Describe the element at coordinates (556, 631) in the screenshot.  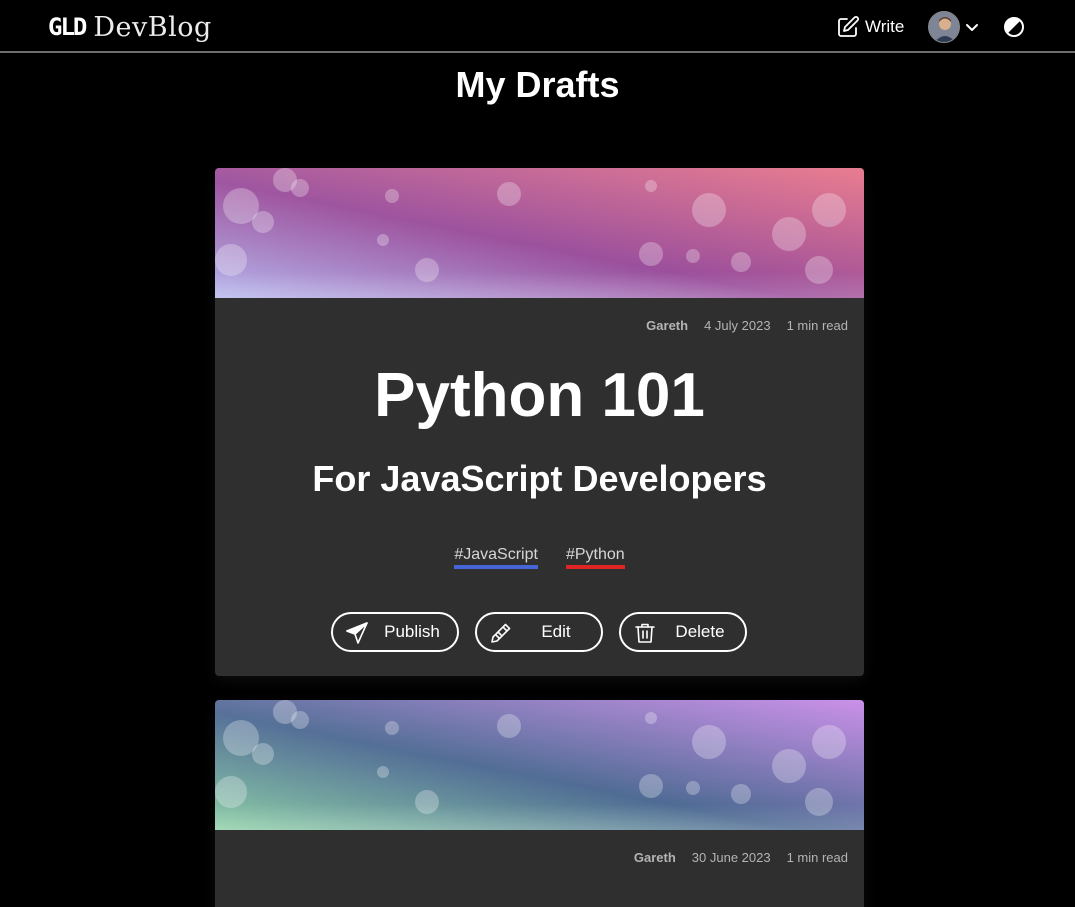
I see `edit-label: Edit` at that location.